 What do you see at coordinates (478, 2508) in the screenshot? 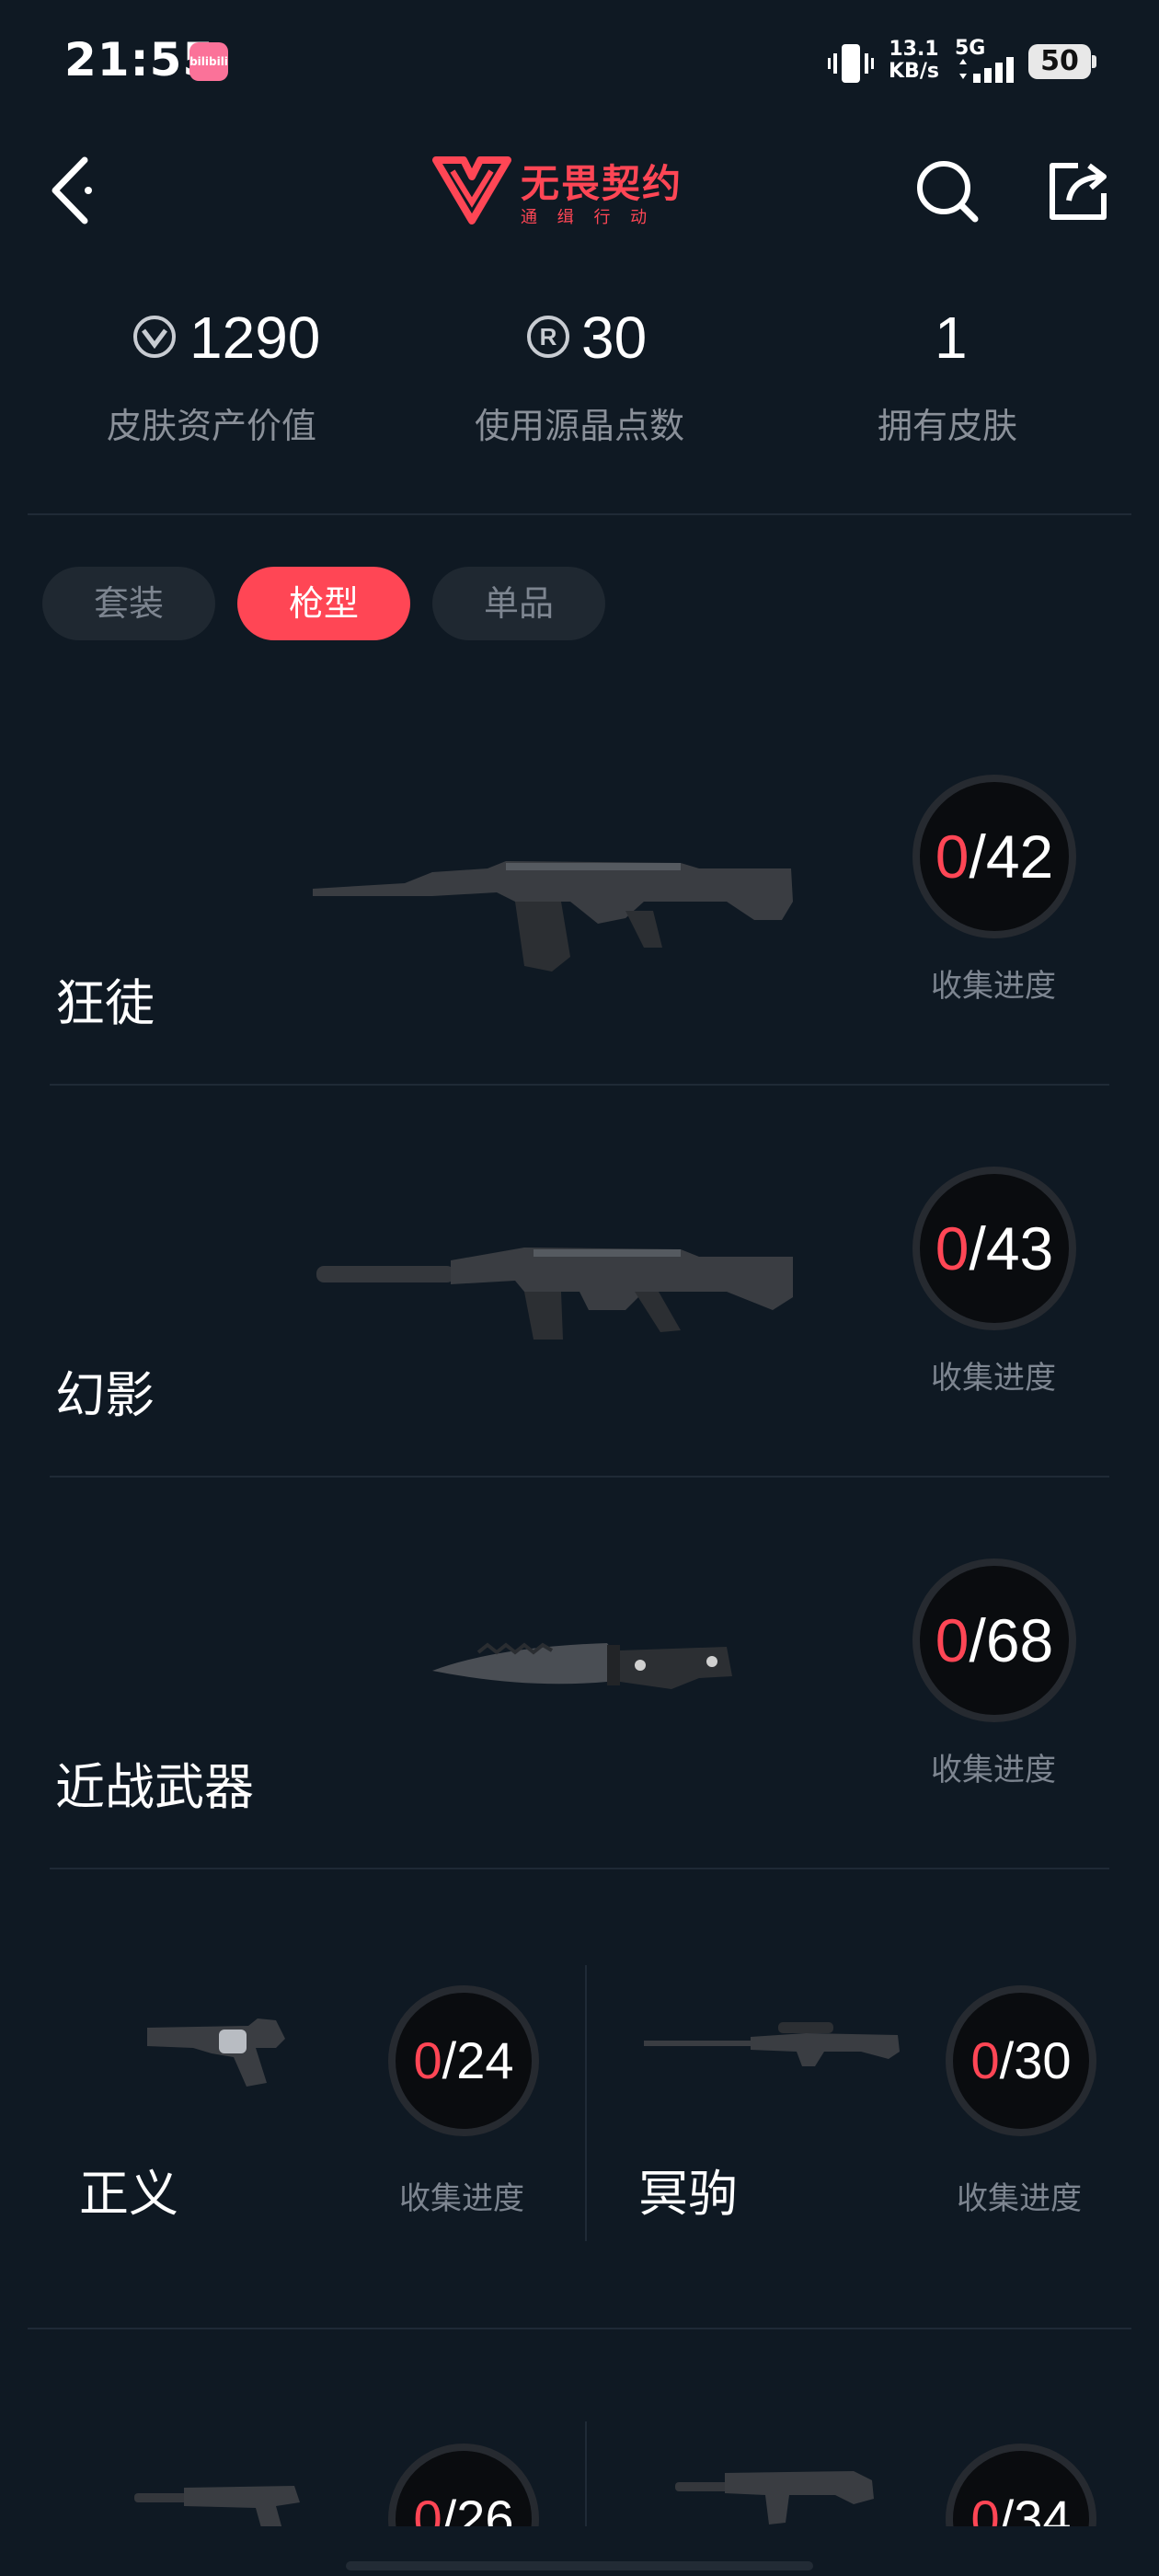
I see `total-count: /26` at bounding box center [478, 2508].